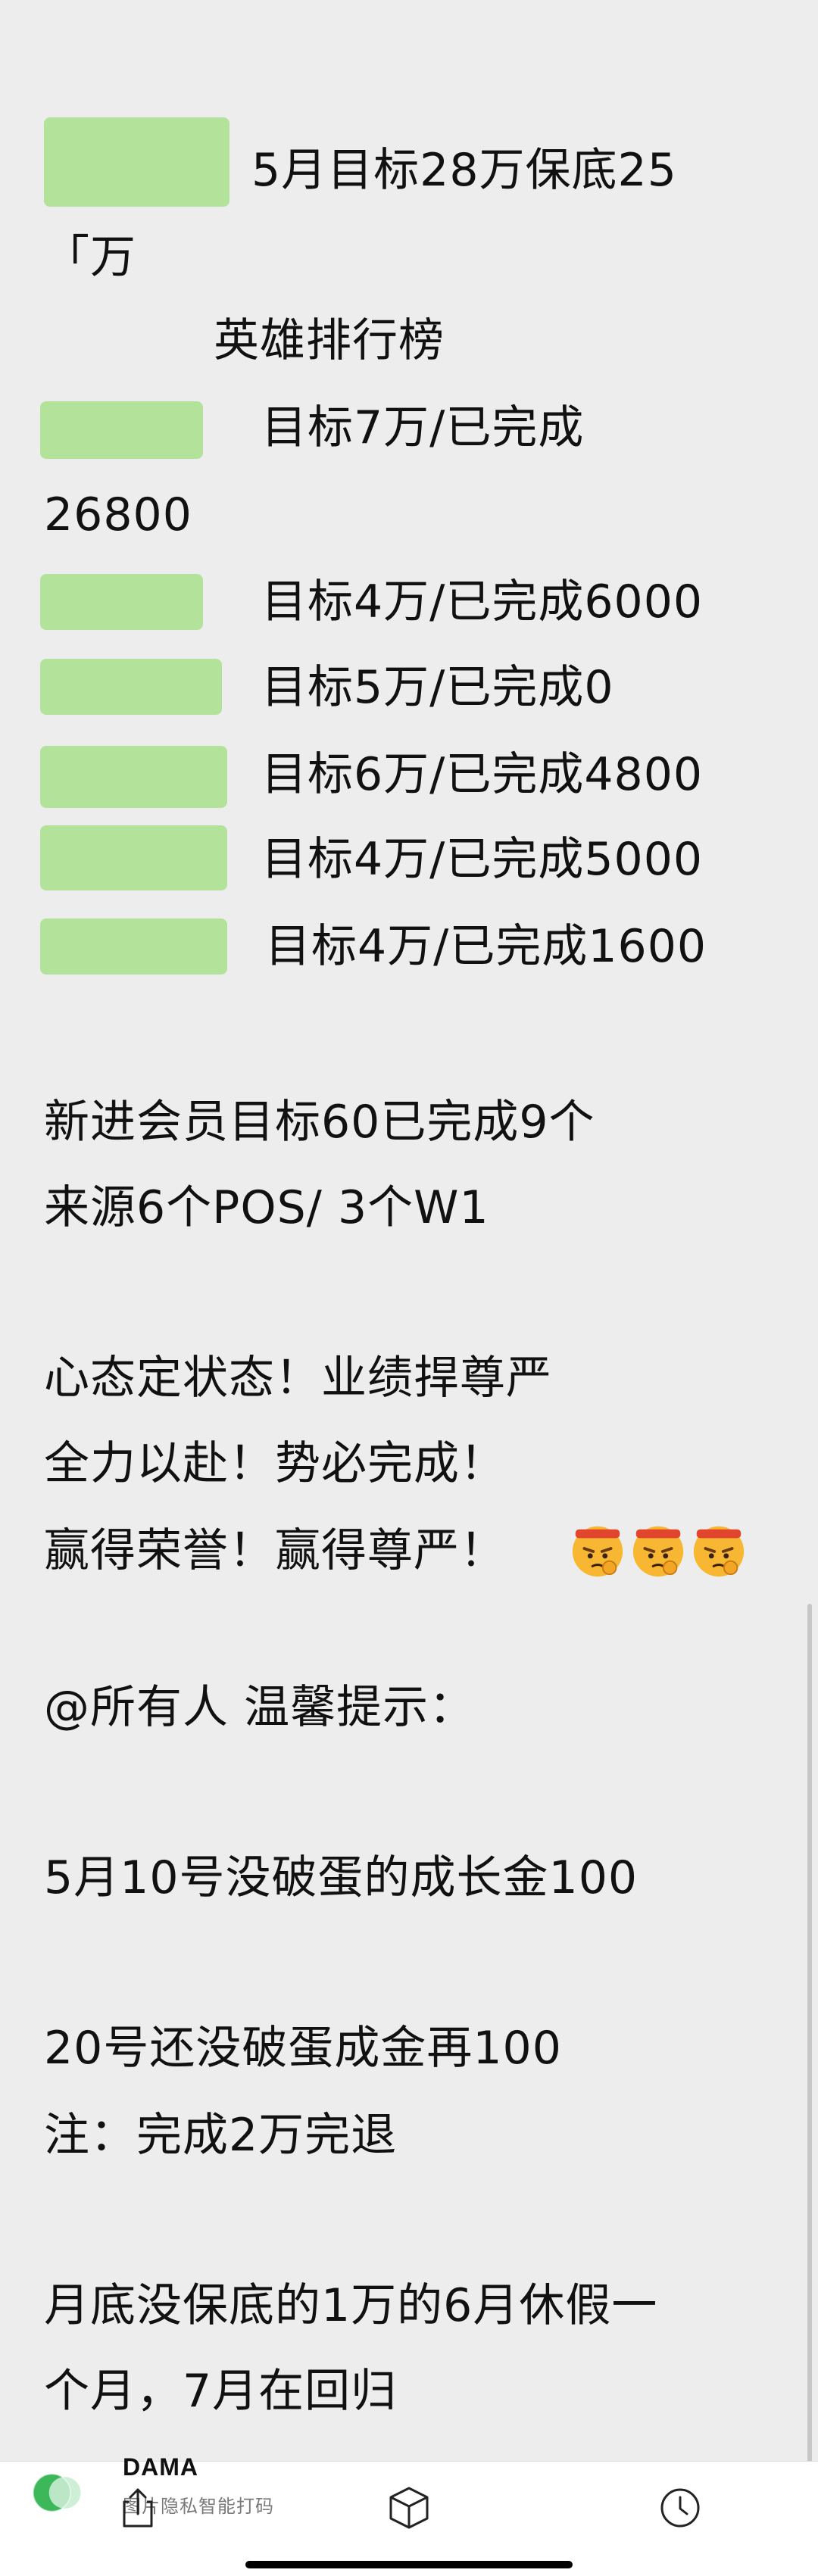  What do you see at coordinates (437, 687) in the screenshot?
I see `ranking-row: 目标5万/已完成0` at bounding box center [437, 687].